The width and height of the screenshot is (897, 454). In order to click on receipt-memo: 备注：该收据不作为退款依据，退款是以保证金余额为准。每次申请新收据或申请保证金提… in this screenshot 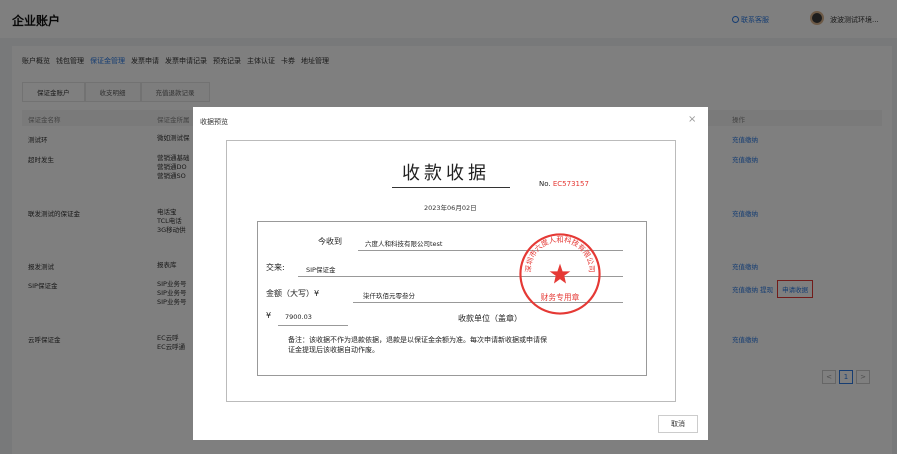, I will do `click(417, 345)`.